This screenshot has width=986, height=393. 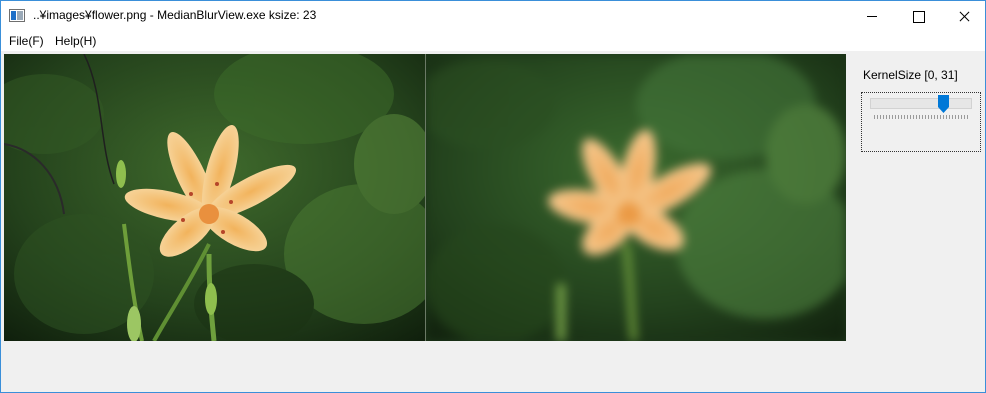 I want to click on minimize-icon, so click(x=872, y=16).